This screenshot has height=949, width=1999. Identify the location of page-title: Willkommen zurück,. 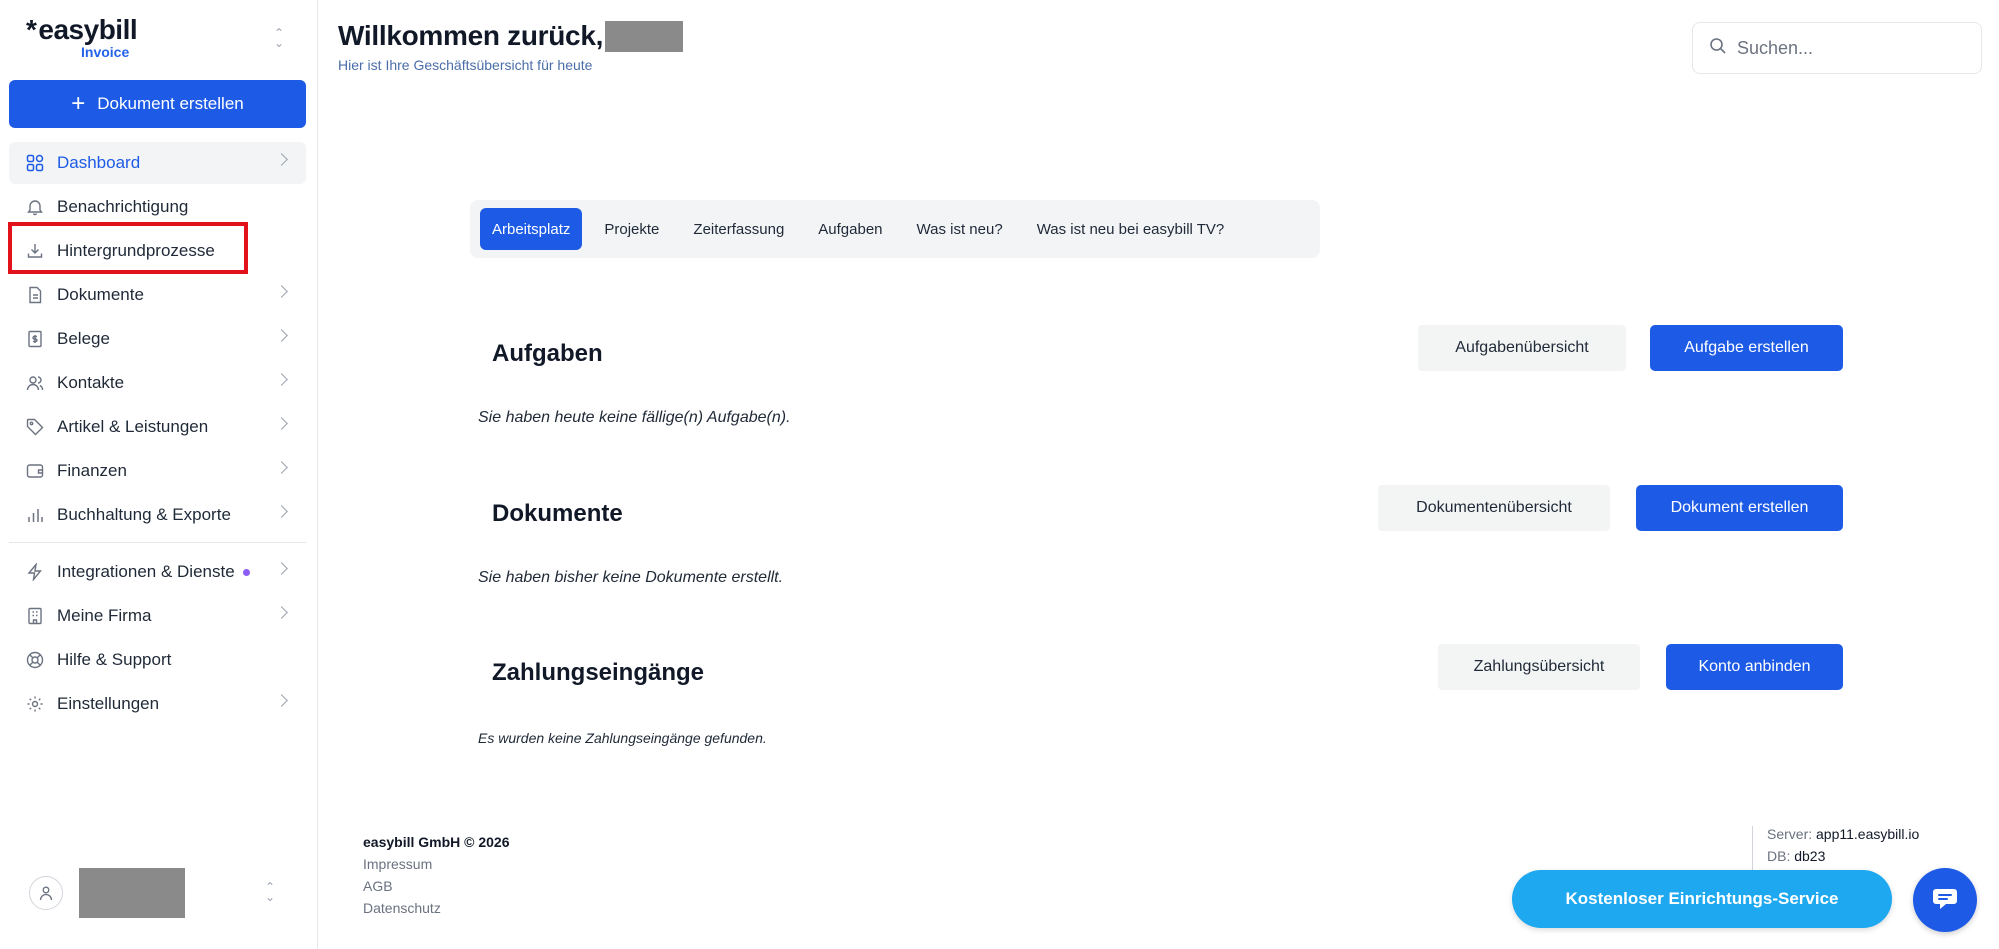
(511, 36).